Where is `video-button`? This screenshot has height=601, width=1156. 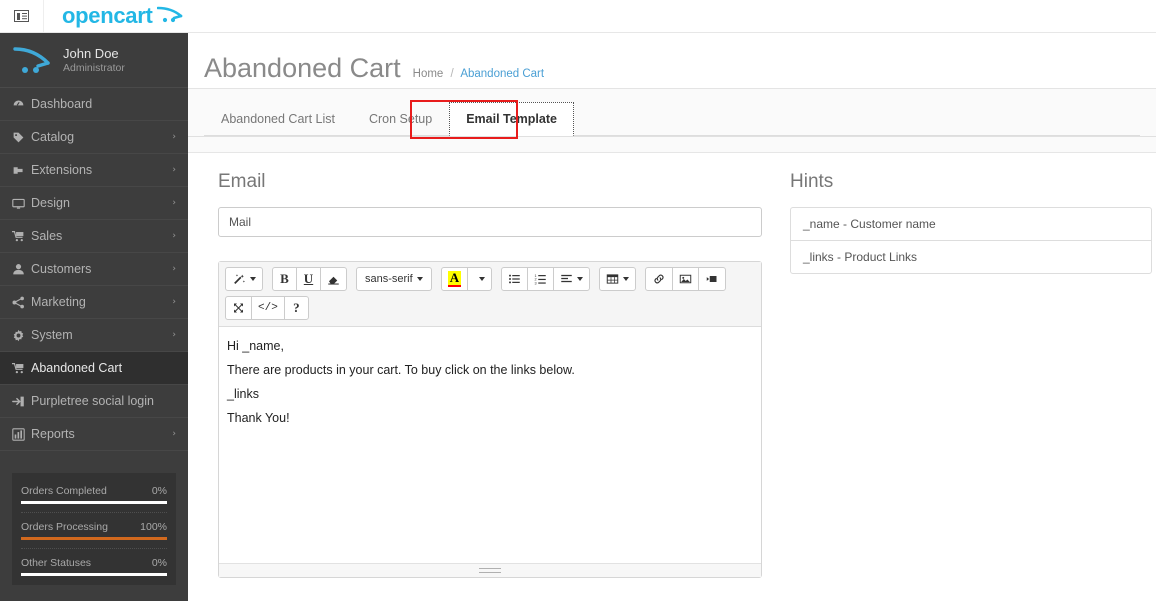
video-button is located at coordinates (712, 279).